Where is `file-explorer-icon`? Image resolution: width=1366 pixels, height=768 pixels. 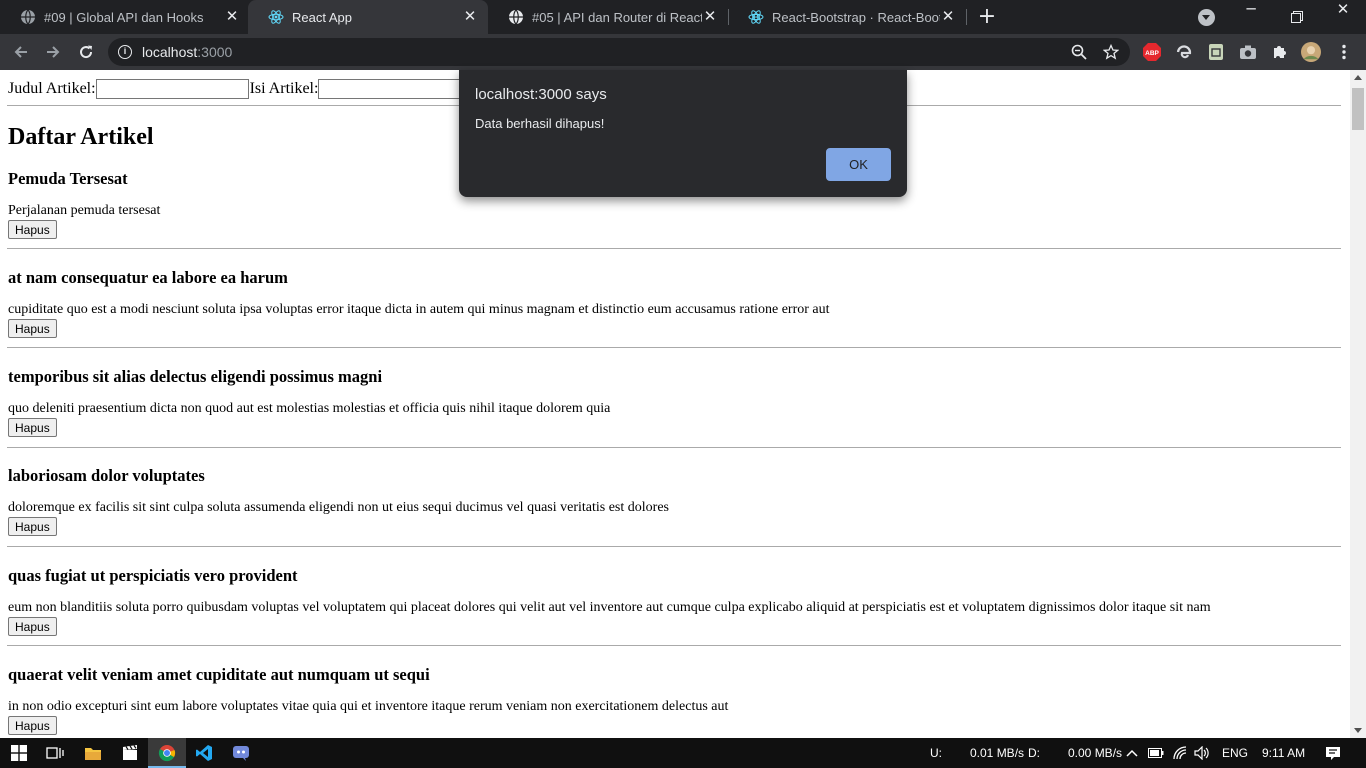
file-explorer-icon is located at coordinates (93, 753).